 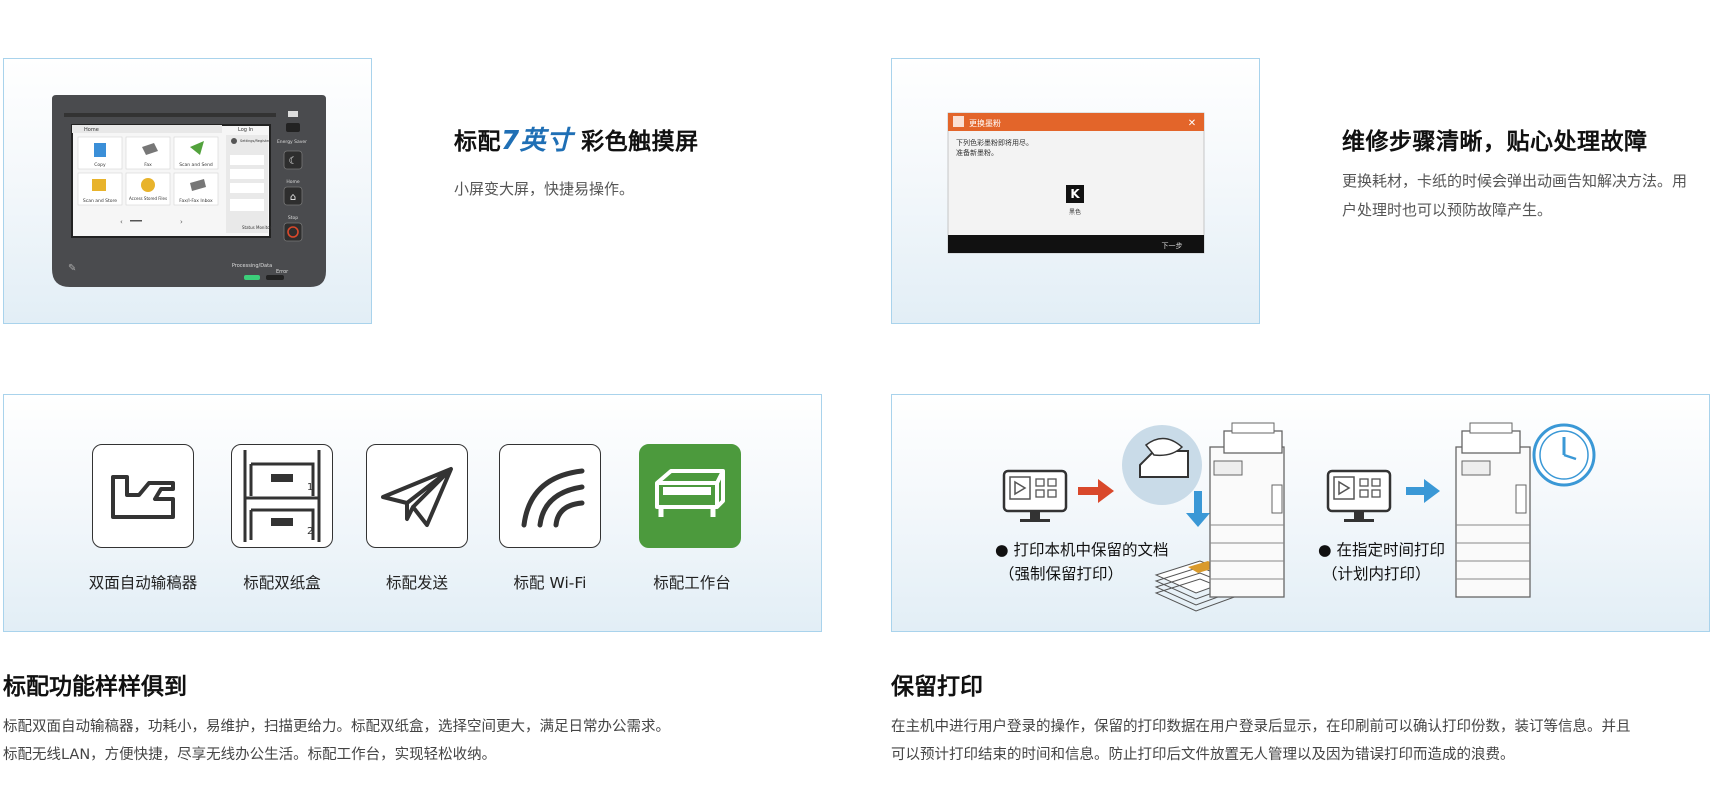 What do you see at coordinates (148, 198) in the screenshot?
I see `svg-text: Access Stored Files` at bounding box center [148, 198].